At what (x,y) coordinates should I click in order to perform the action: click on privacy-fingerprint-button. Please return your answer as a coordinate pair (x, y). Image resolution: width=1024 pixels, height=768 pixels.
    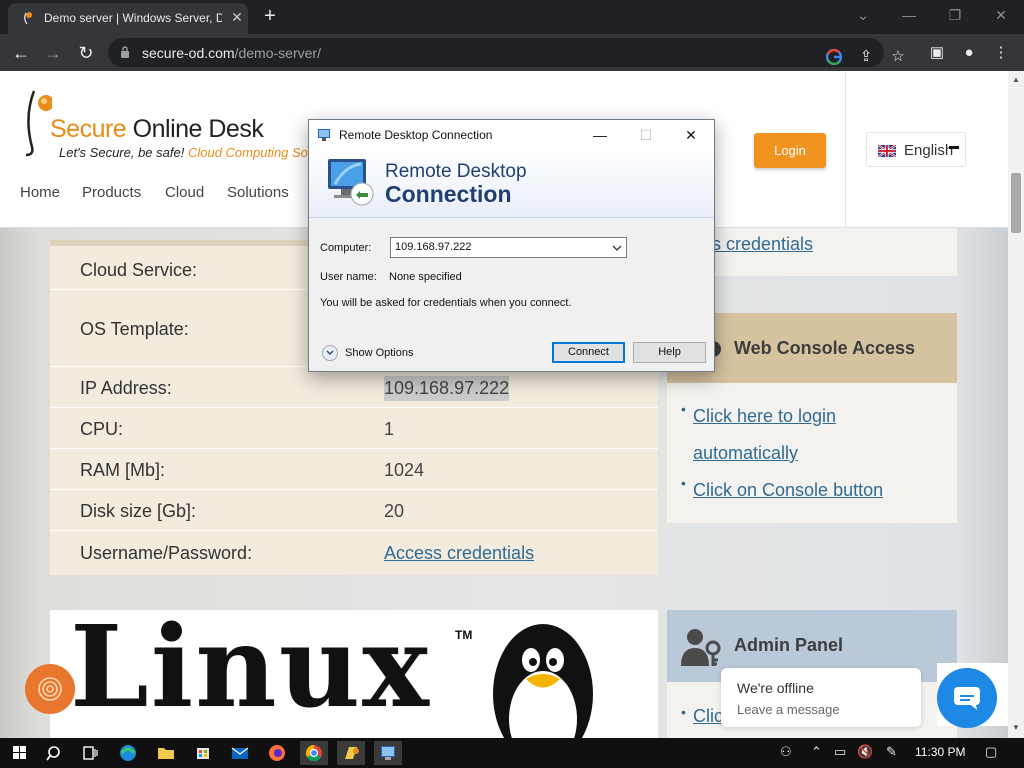
    Looking at the image, I should click on (50, 689).